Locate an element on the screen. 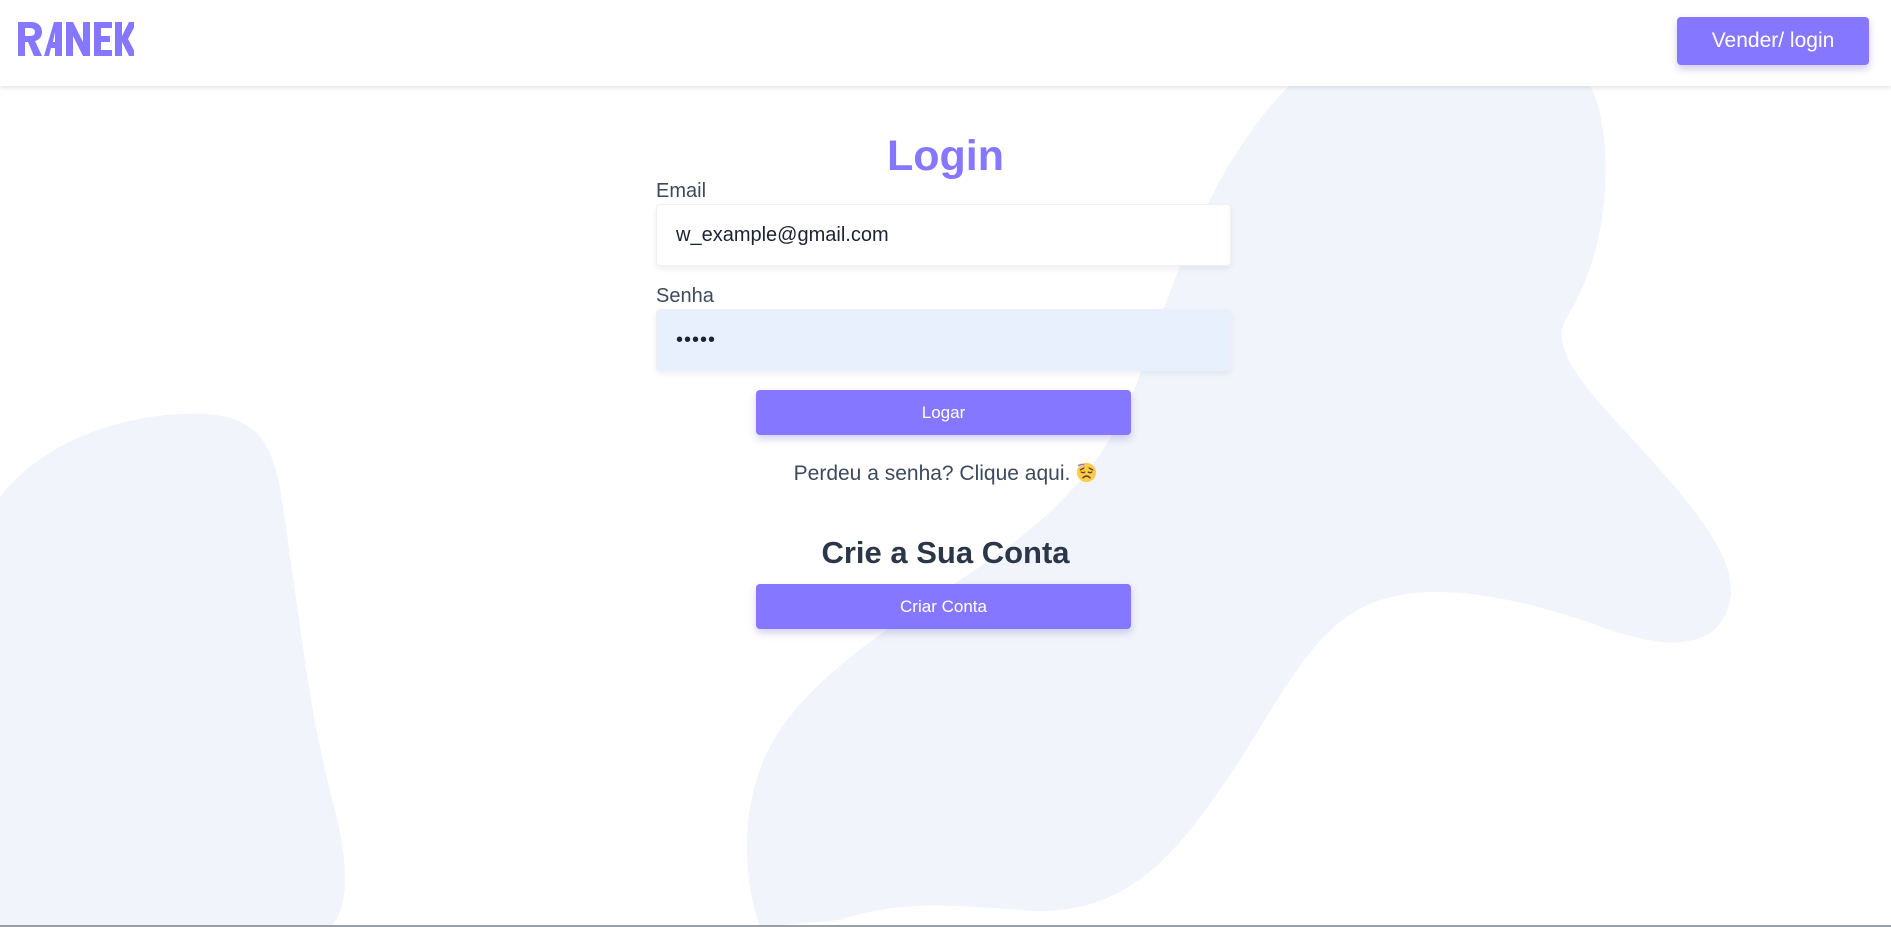 This screenshot has height=927, width=1891. create-account-title: Crie a Sua Conta is located at coordinates (945, 552).